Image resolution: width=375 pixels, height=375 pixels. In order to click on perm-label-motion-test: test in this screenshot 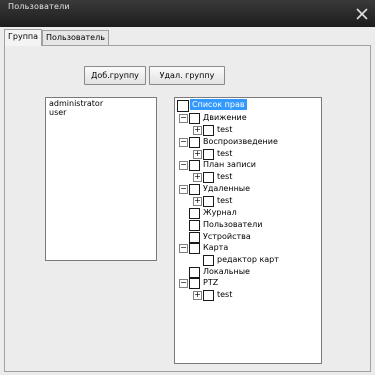, I will do `click(225, 129)`.